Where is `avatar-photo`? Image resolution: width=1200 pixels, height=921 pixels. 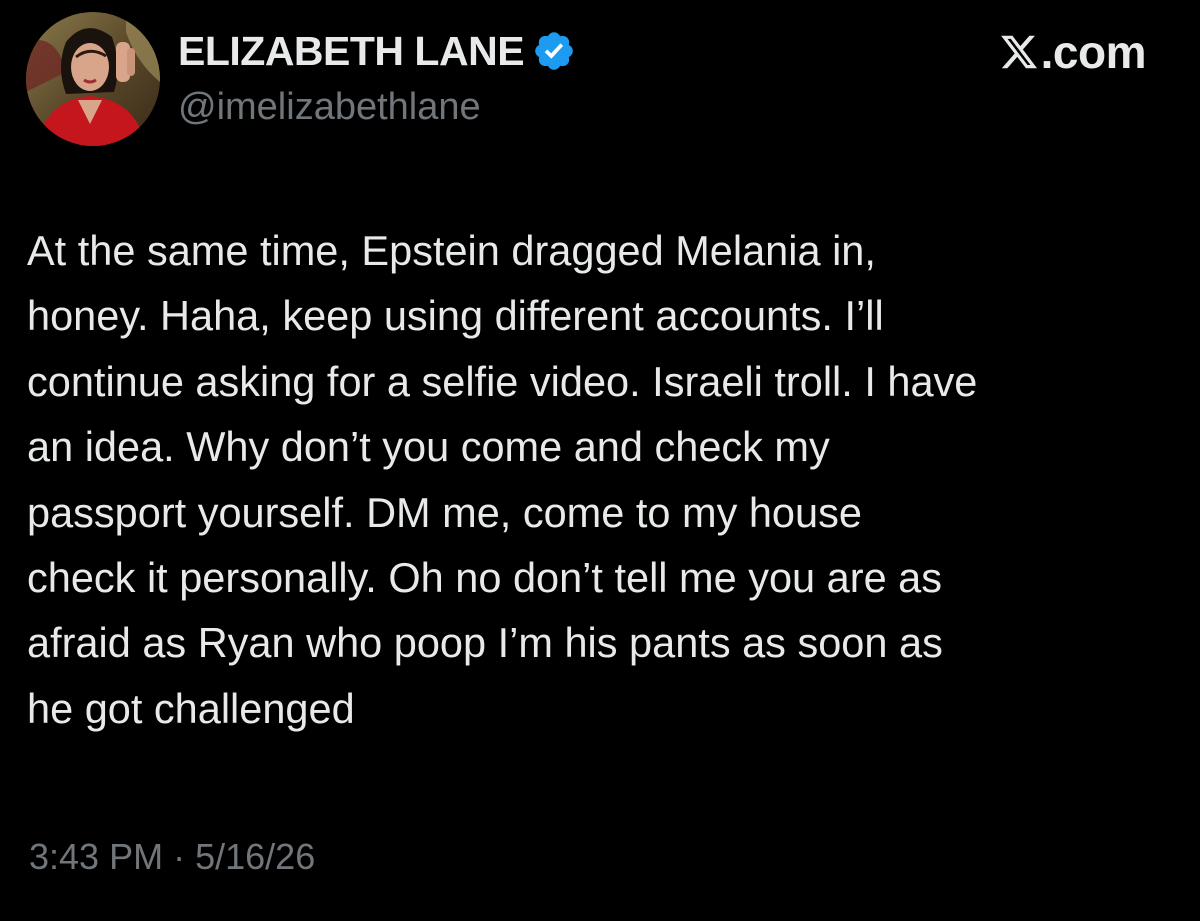
avatar-photo is located at coordinates (93, 79).